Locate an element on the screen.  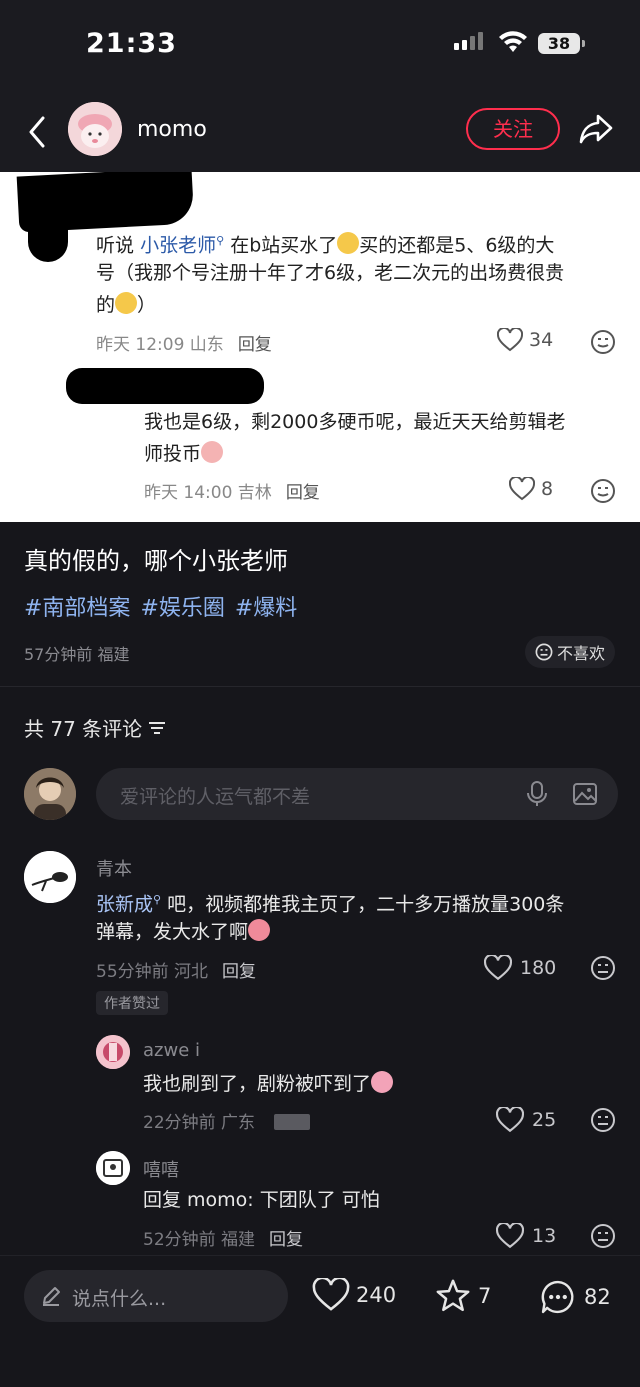
comment-meta: 22分钟前 广东 is located at coordinates (227, 1120).